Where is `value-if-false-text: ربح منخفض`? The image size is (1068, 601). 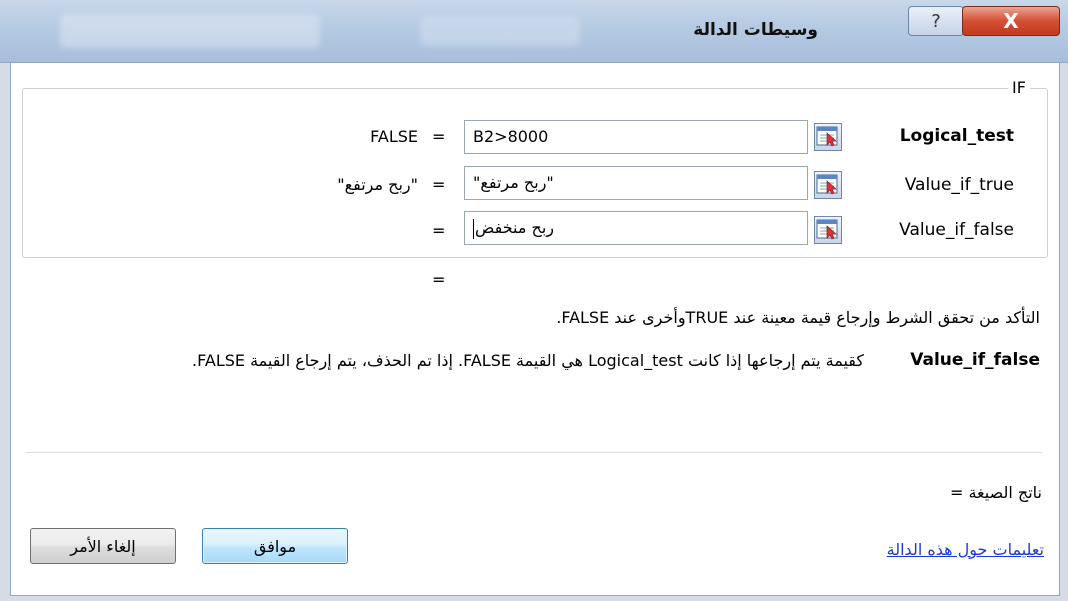
value-if-false-text: ربح منخفض is located at coordinates (515, 227).